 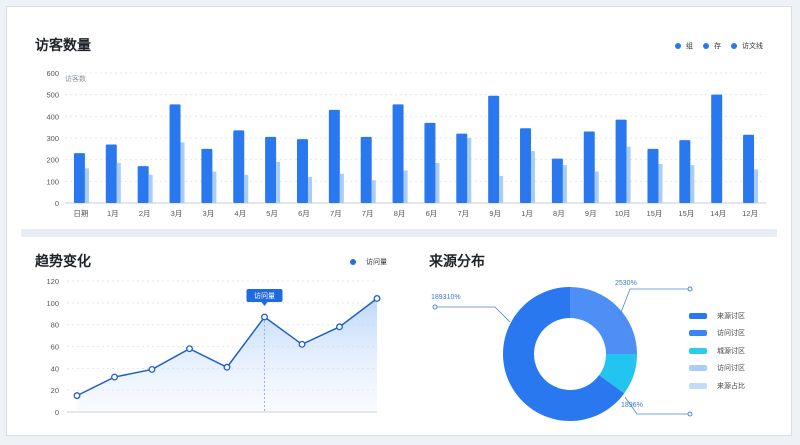 What do you see at coordinates (632, 405) in the screenshot?
I see `donut-annotation: 1896%` at bounding box center [632, 405].